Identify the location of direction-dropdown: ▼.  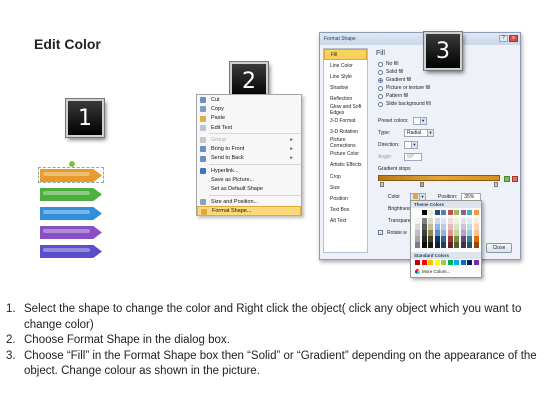
(411, 144).